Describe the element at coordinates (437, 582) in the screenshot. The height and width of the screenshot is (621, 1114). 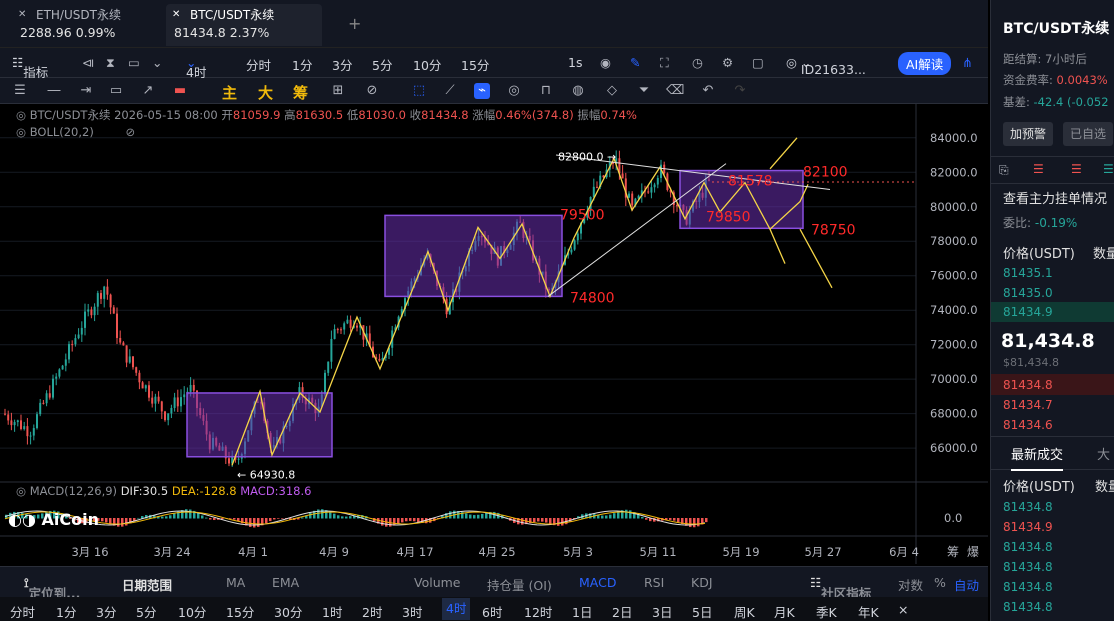
I see `ind-volume: Volume` at that location.